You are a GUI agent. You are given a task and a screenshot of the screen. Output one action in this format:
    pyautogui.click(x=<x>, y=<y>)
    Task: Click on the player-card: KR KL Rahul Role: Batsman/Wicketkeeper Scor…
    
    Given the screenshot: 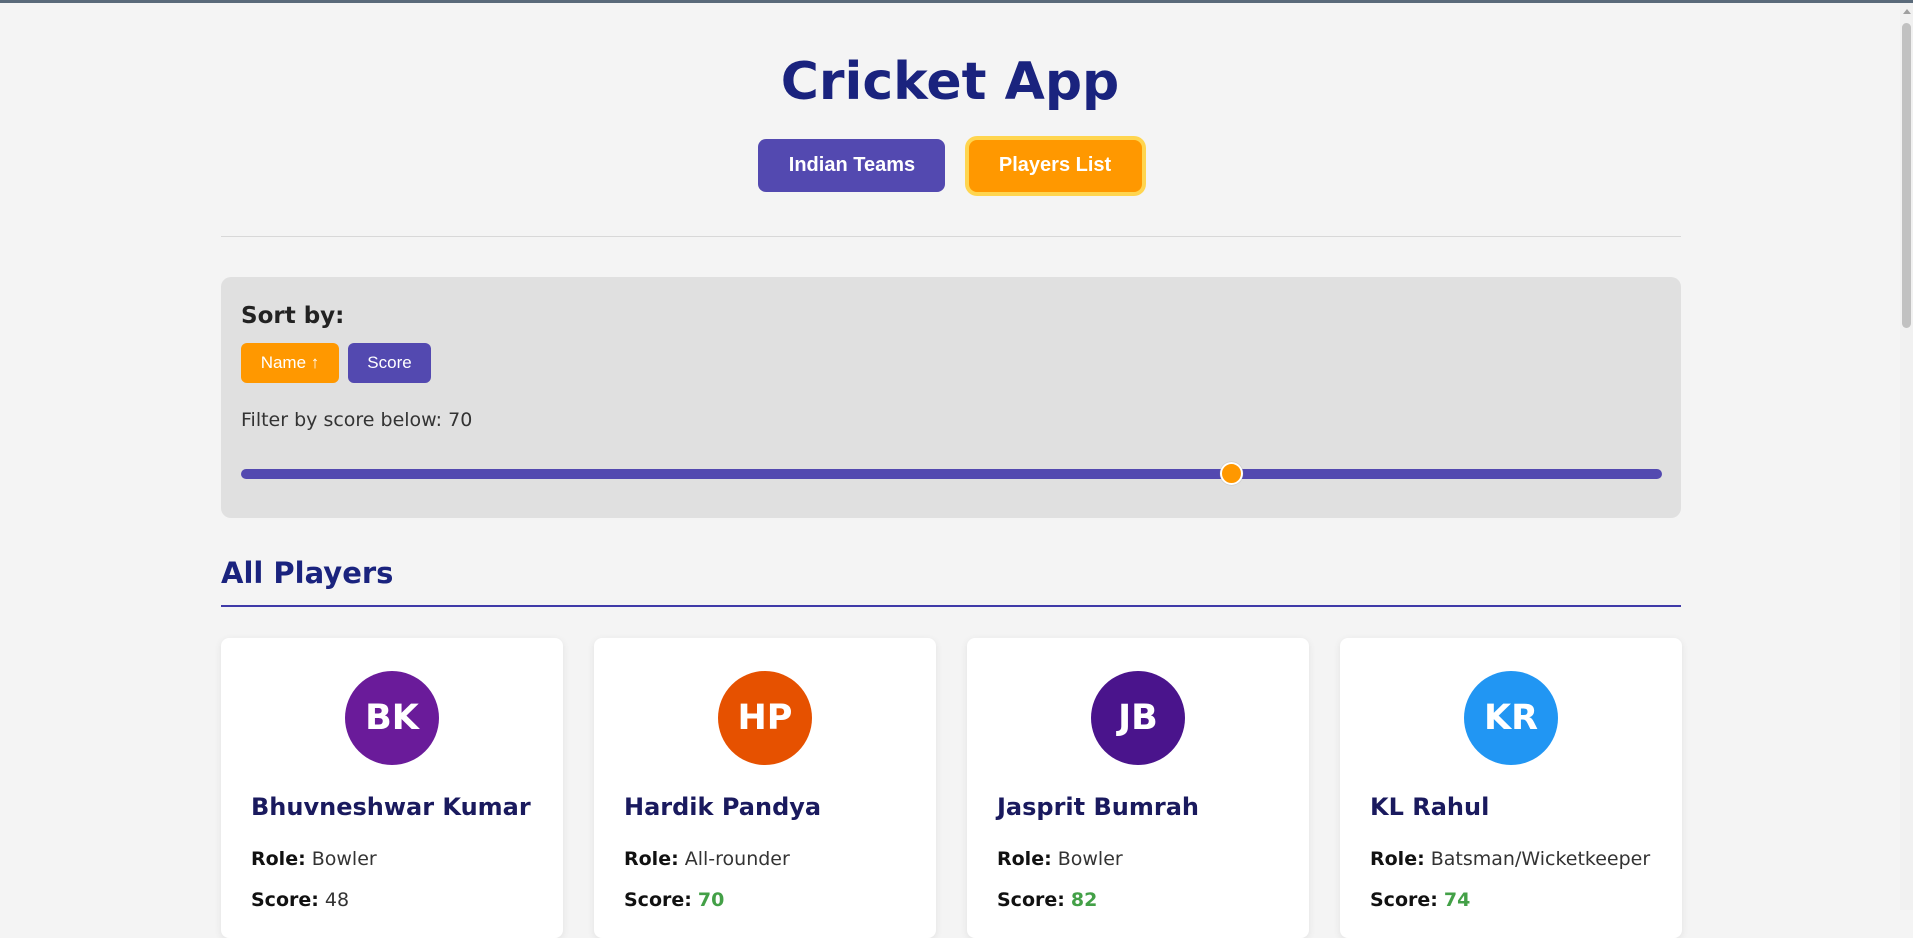 What is the action you would take?
    pyautogui.click(x=1511, y=788)
    